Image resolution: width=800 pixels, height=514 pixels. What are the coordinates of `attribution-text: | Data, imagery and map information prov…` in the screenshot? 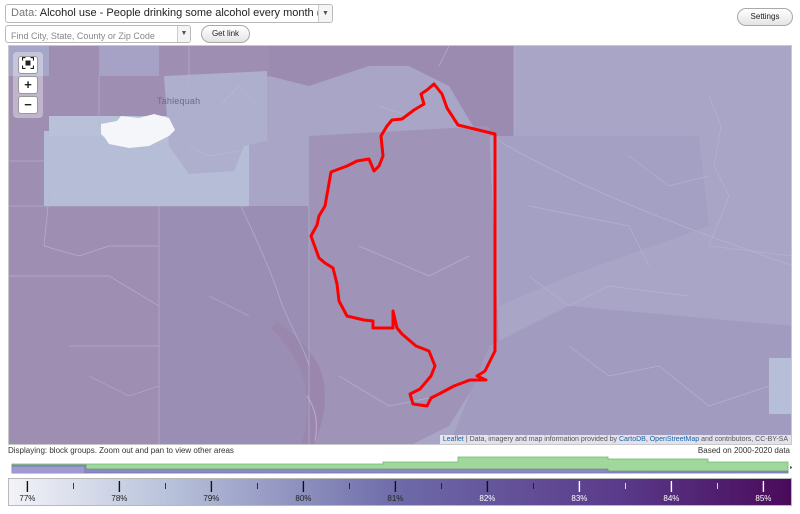 It's located at (541, 439).